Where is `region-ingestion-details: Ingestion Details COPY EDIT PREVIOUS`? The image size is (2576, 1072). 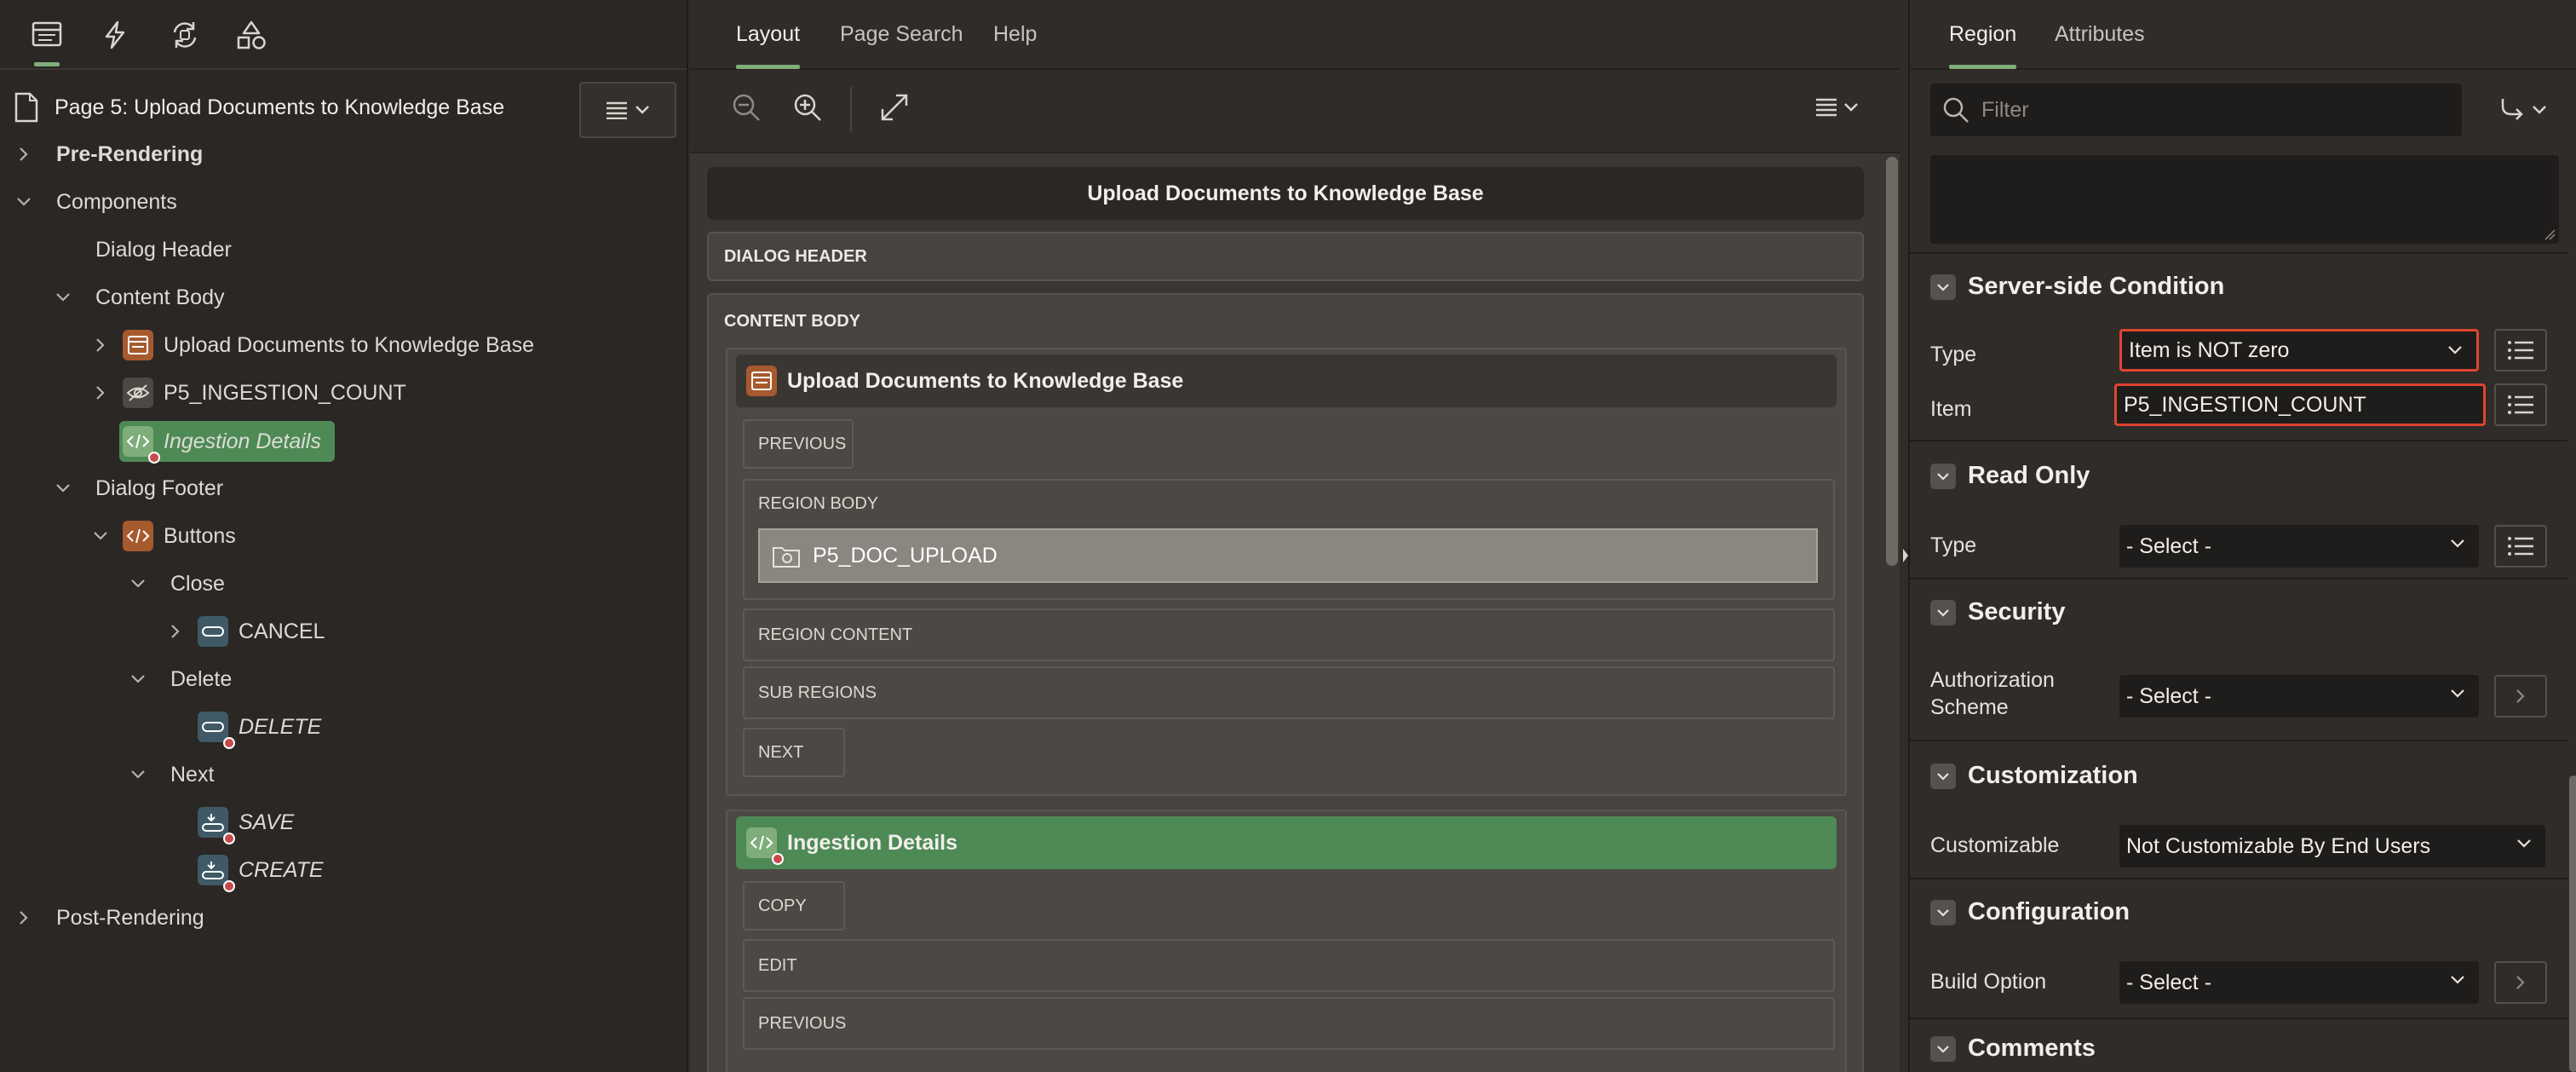
region-ingestion-details: Ingestion Details COPY EDIT PREVIOUS is located at coordinates (1287, 941).